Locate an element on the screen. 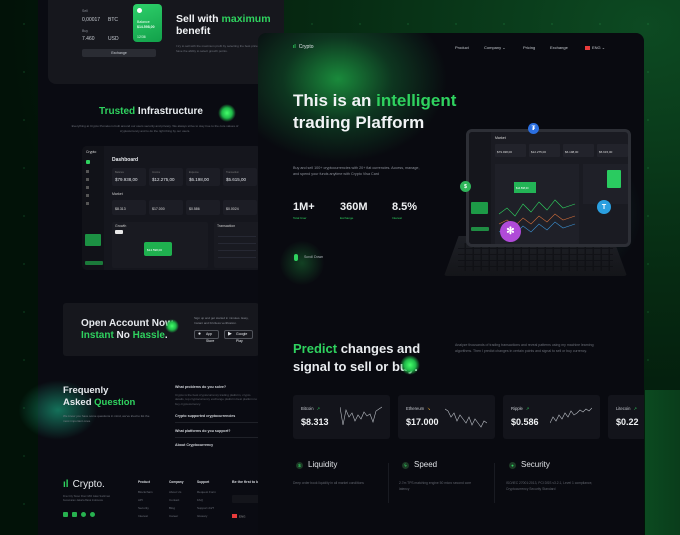  footer-col-title: Product is located at coordinates (144, 482).